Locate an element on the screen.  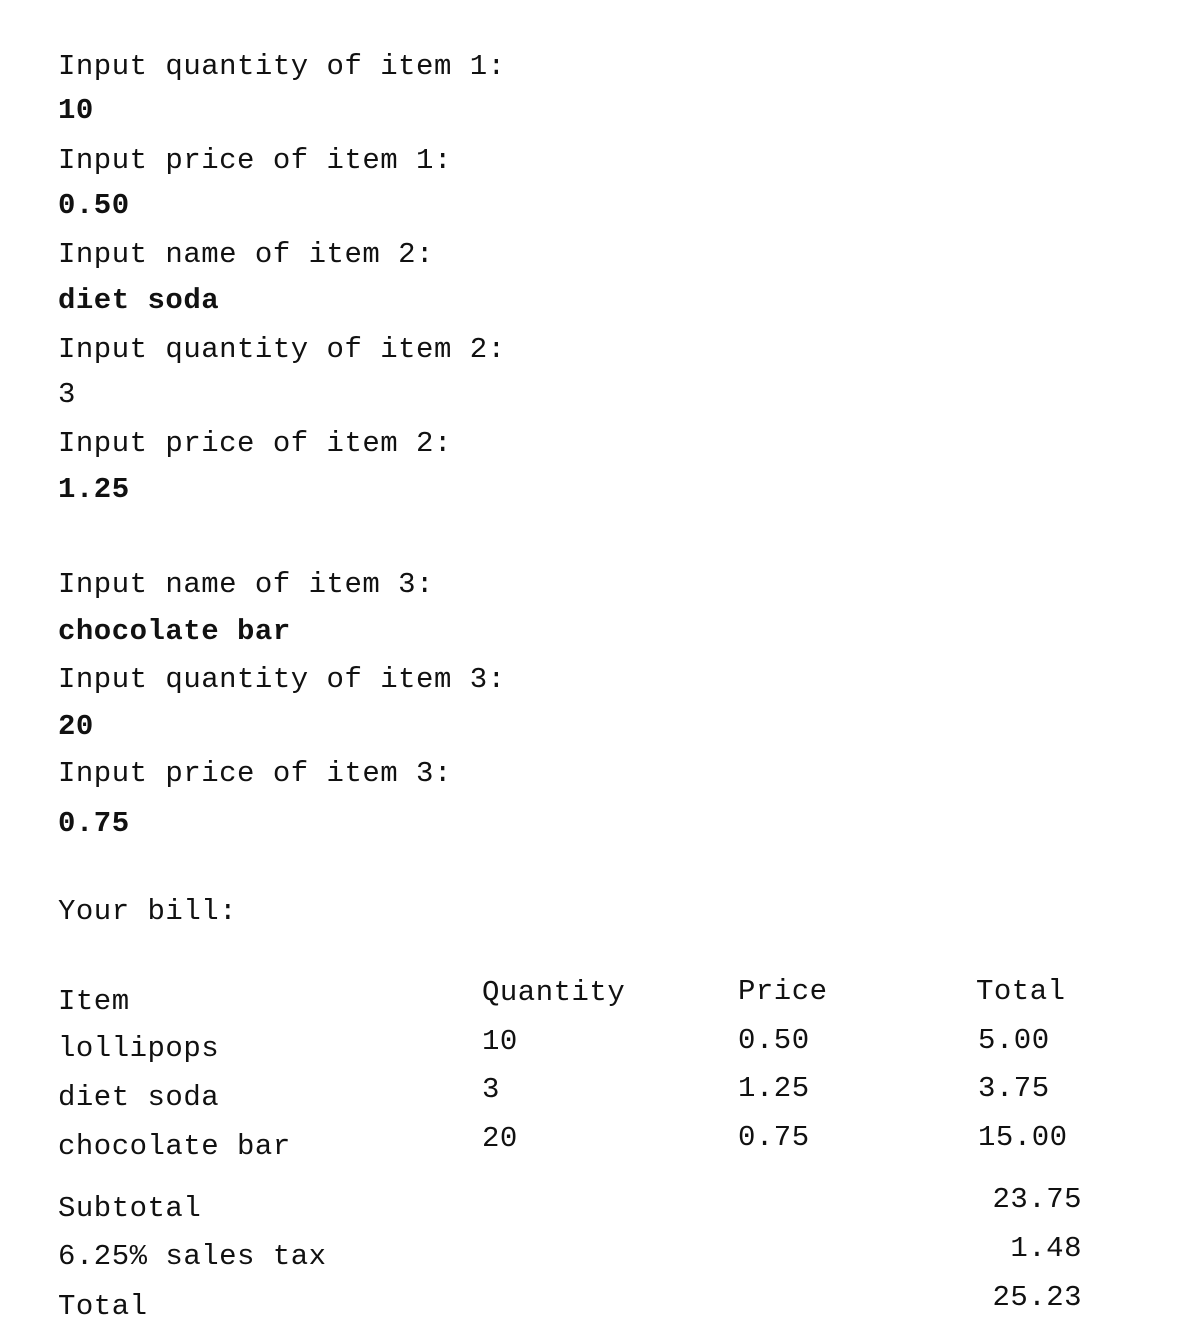
header-total: Total is located at coordinates (1021, 991).